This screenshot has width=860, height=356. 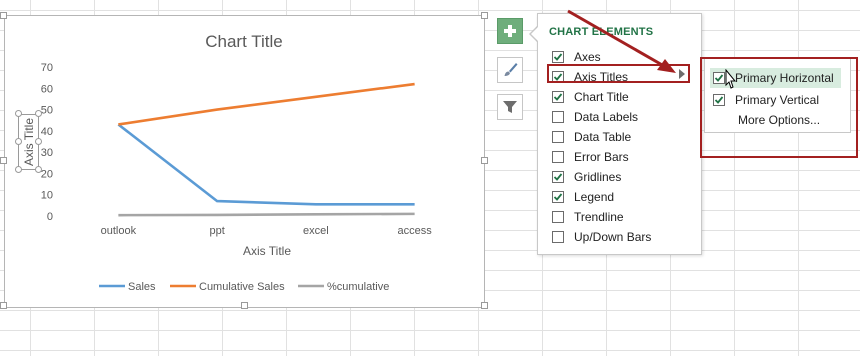 What do you see at coordinates (29, 142) in the screenshot?
I see `y-axis-title: Axis Title` at bounding box center [29, 142].